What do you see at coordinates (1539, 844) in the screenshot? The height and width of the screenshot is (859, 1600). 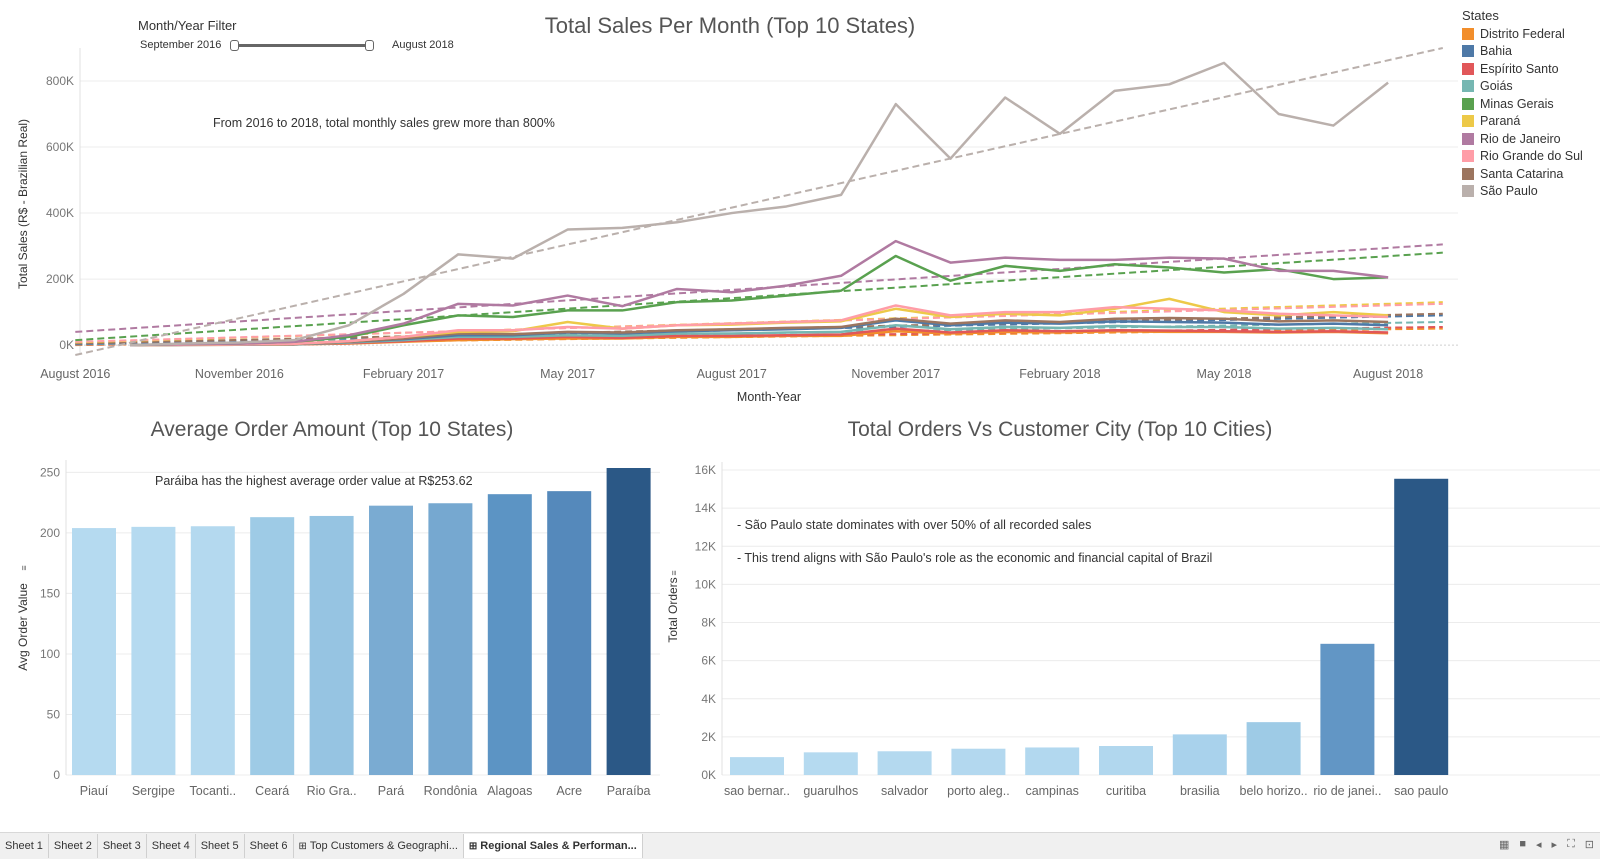 I see `previous-sheet-icon: ◂` at bounding box center [1539, 844].